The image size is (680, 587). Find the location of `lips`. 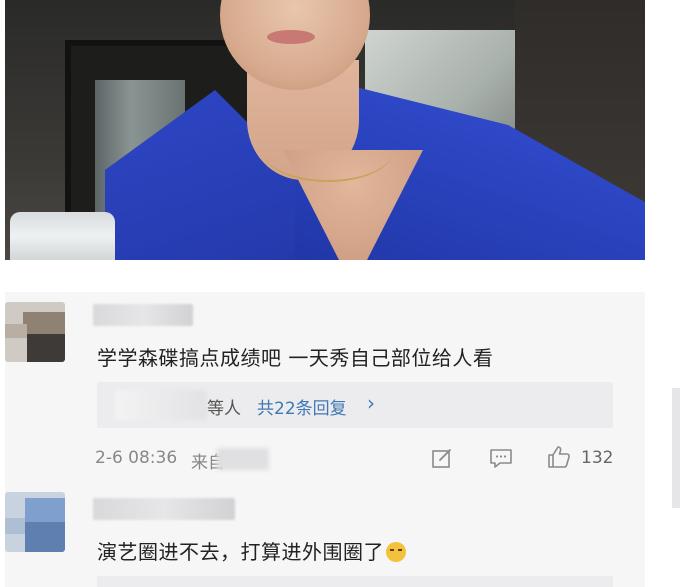

lips is located at coordinates (291, 37).